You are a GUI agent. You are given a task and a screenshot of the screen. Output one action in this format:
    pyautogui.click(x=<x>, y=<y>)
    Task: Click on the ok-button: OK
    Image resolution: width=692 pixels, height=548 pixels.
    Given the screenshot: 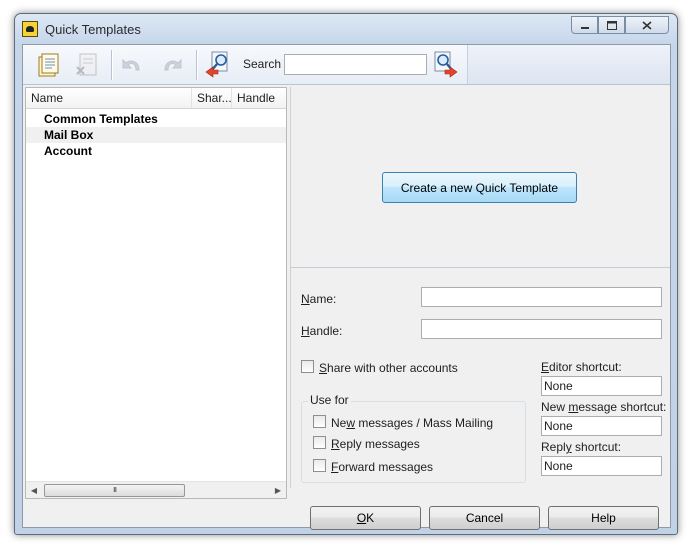 What is the action you would take?
    pyautogui.click(x=365, y=518)
    